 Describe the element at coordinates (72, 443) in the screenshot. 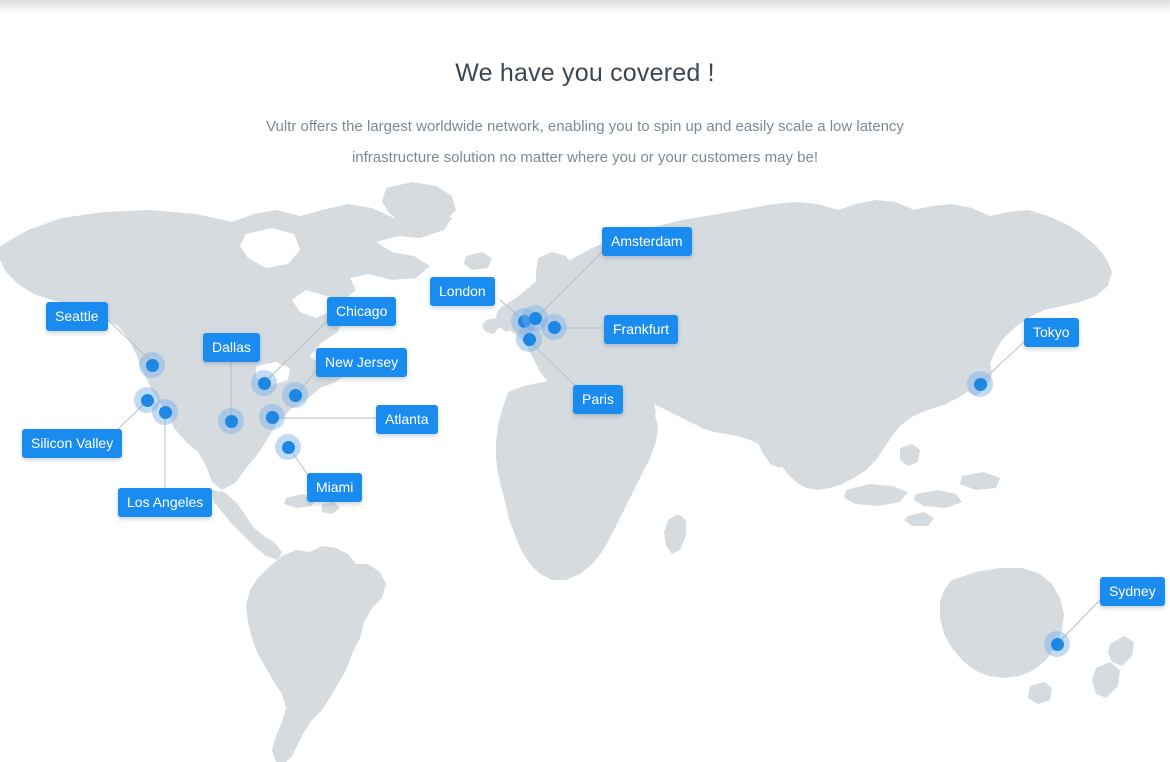

I see `map-label-silicon-valley: Silicon Valley` at that location.